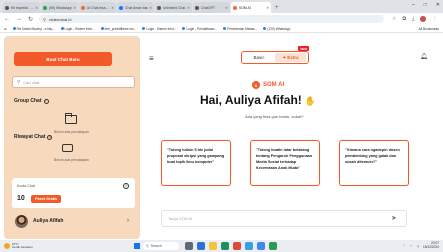  What do you see at coordinates (5, 29) in the screenshot?
I see `apps-grid-icon: ⊞` at bounding box center [5, 29].